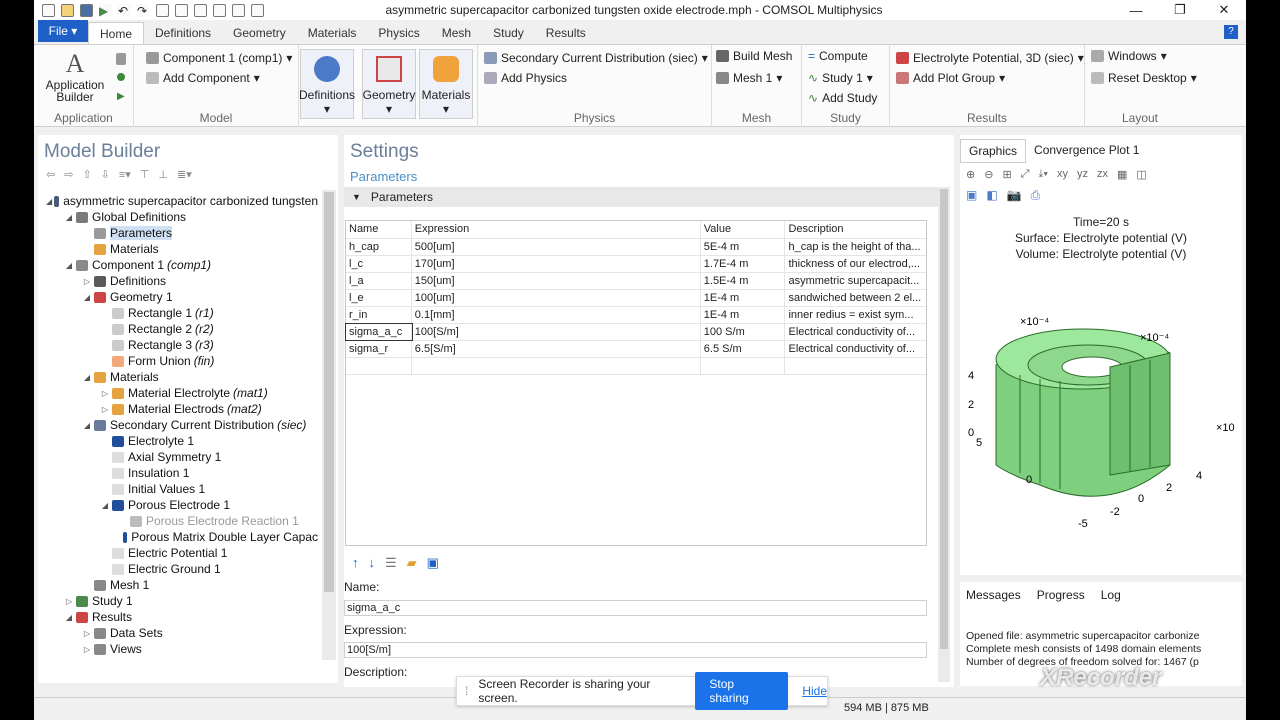 The width and height of the screenshot is (1280, 720). I want to click on move-down-icon: ⇩, so click(105, 174).